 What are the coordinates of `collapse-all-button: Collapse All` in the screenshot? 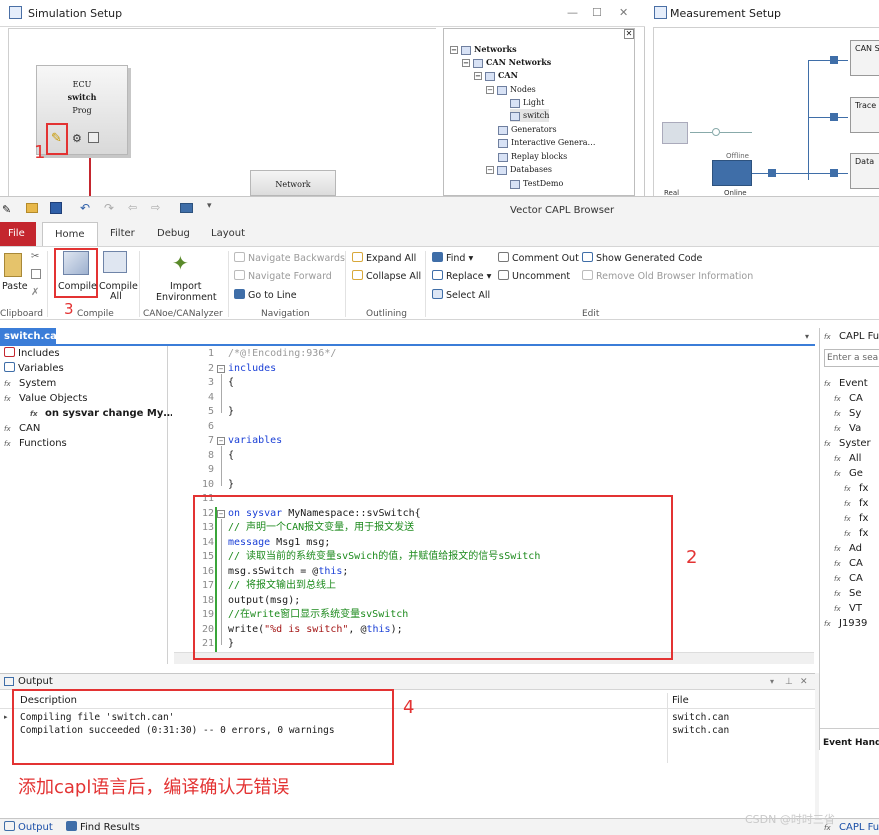 It's located at (386, 276).